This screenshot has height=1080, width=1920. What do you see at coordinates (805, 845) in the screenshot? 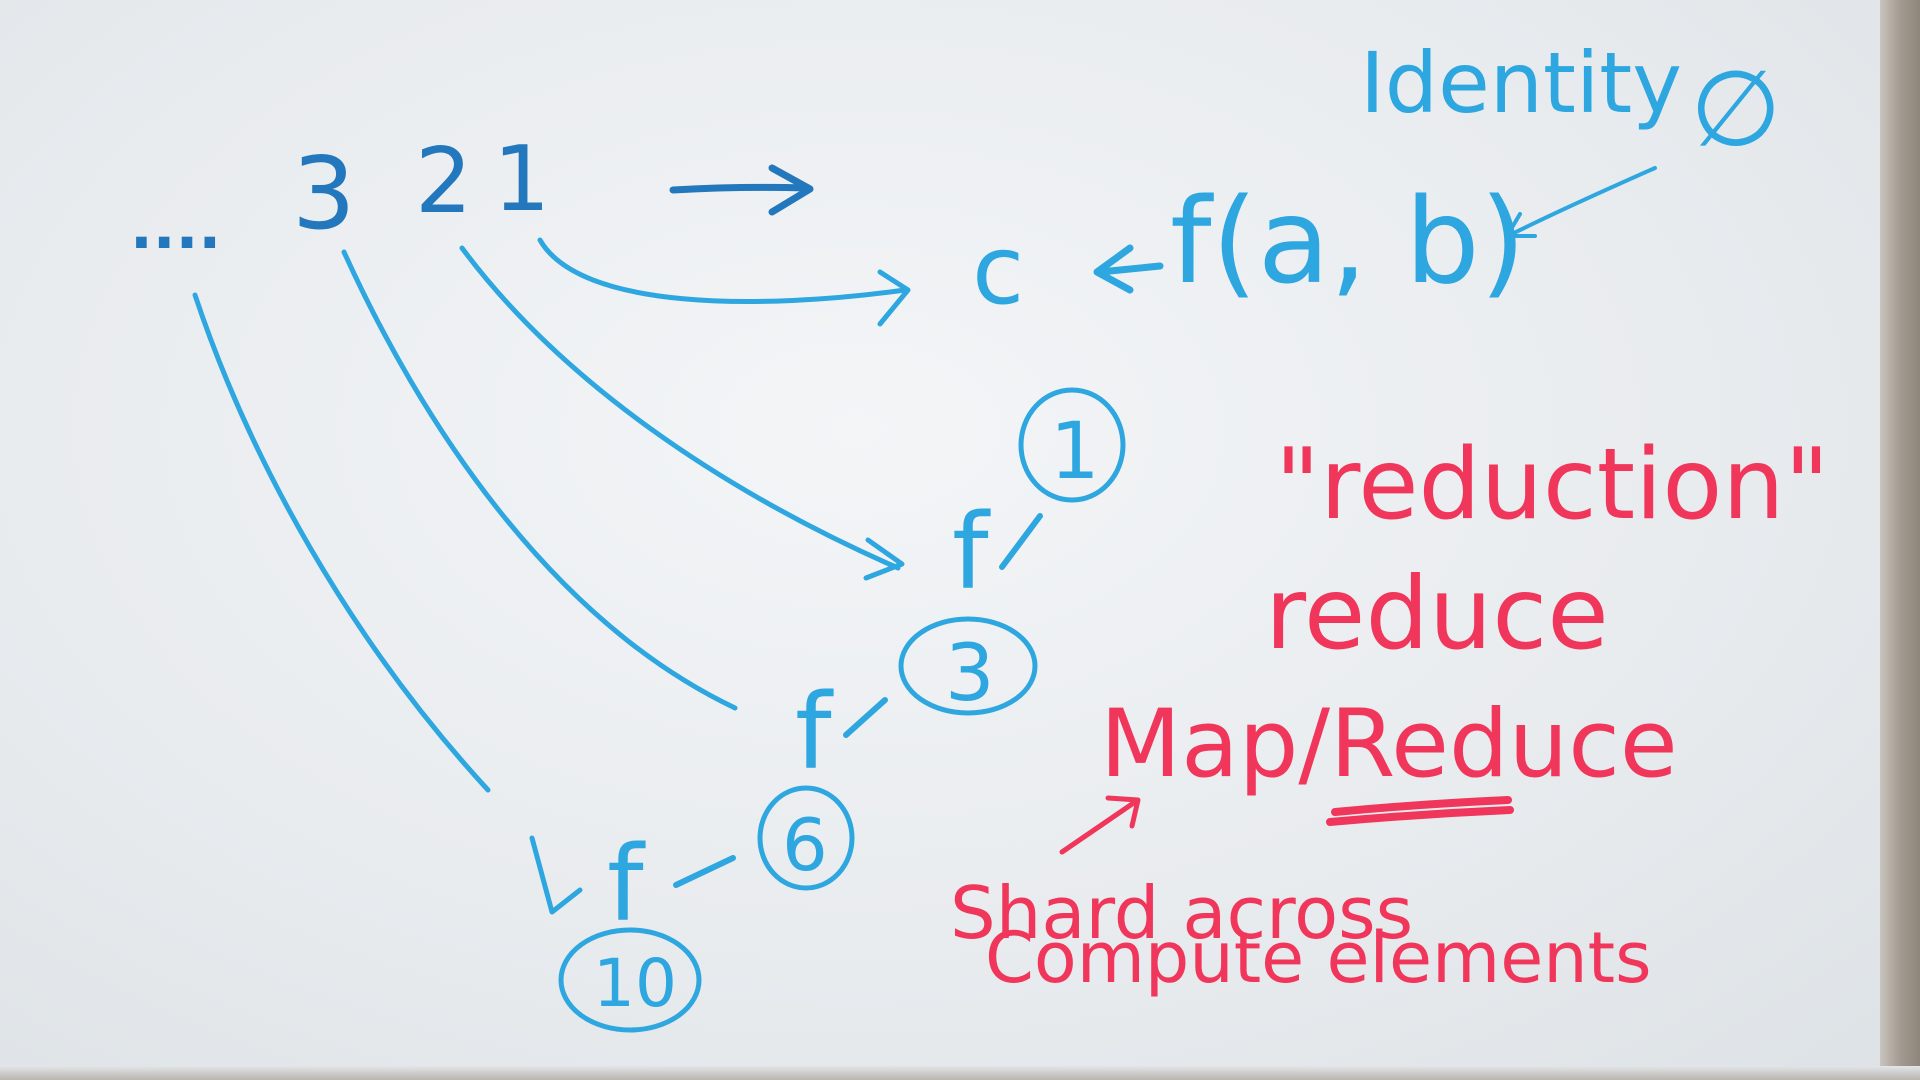
I see `tree-node-6-value: 6` at bounding box center [805, 845].